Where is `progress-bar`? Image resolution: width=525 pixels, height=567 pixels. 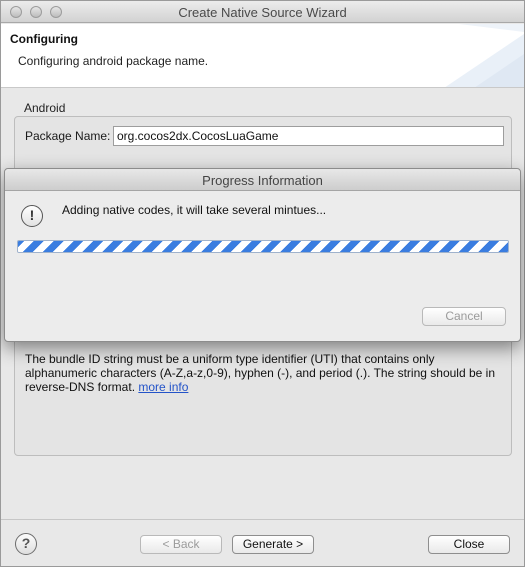 progress-bar is located at coordinates (263, 246).